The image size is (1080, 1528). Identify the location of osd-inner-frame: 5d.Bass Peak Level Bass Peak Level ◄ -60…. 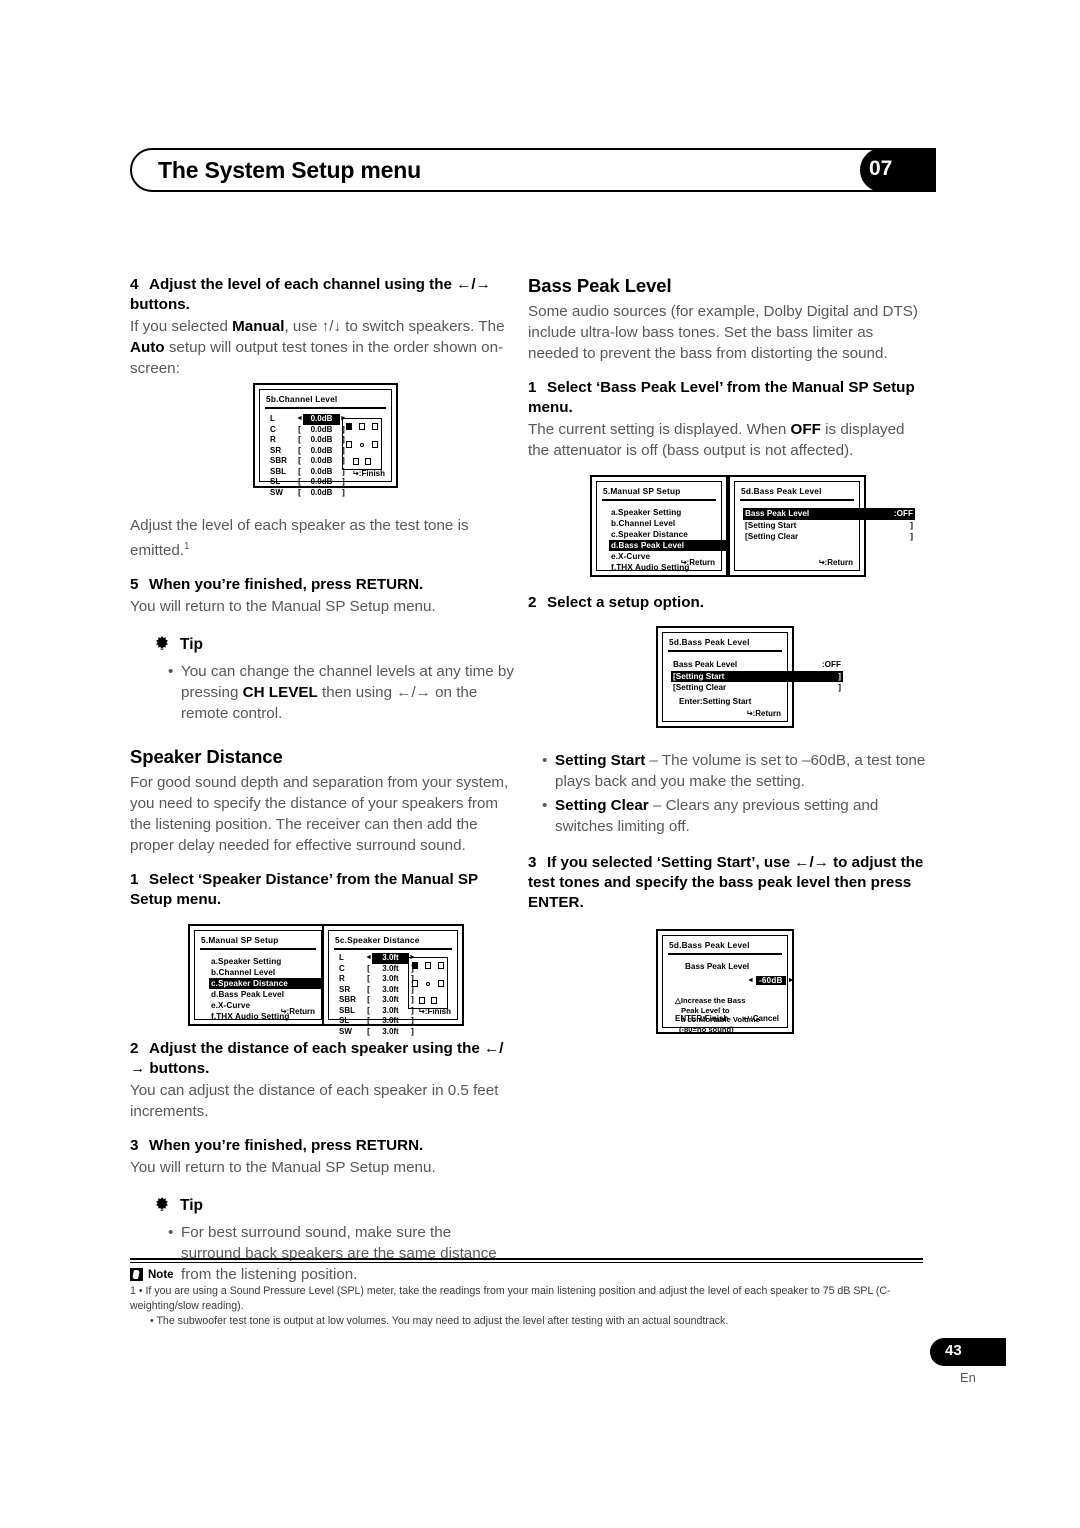
(728, 984).